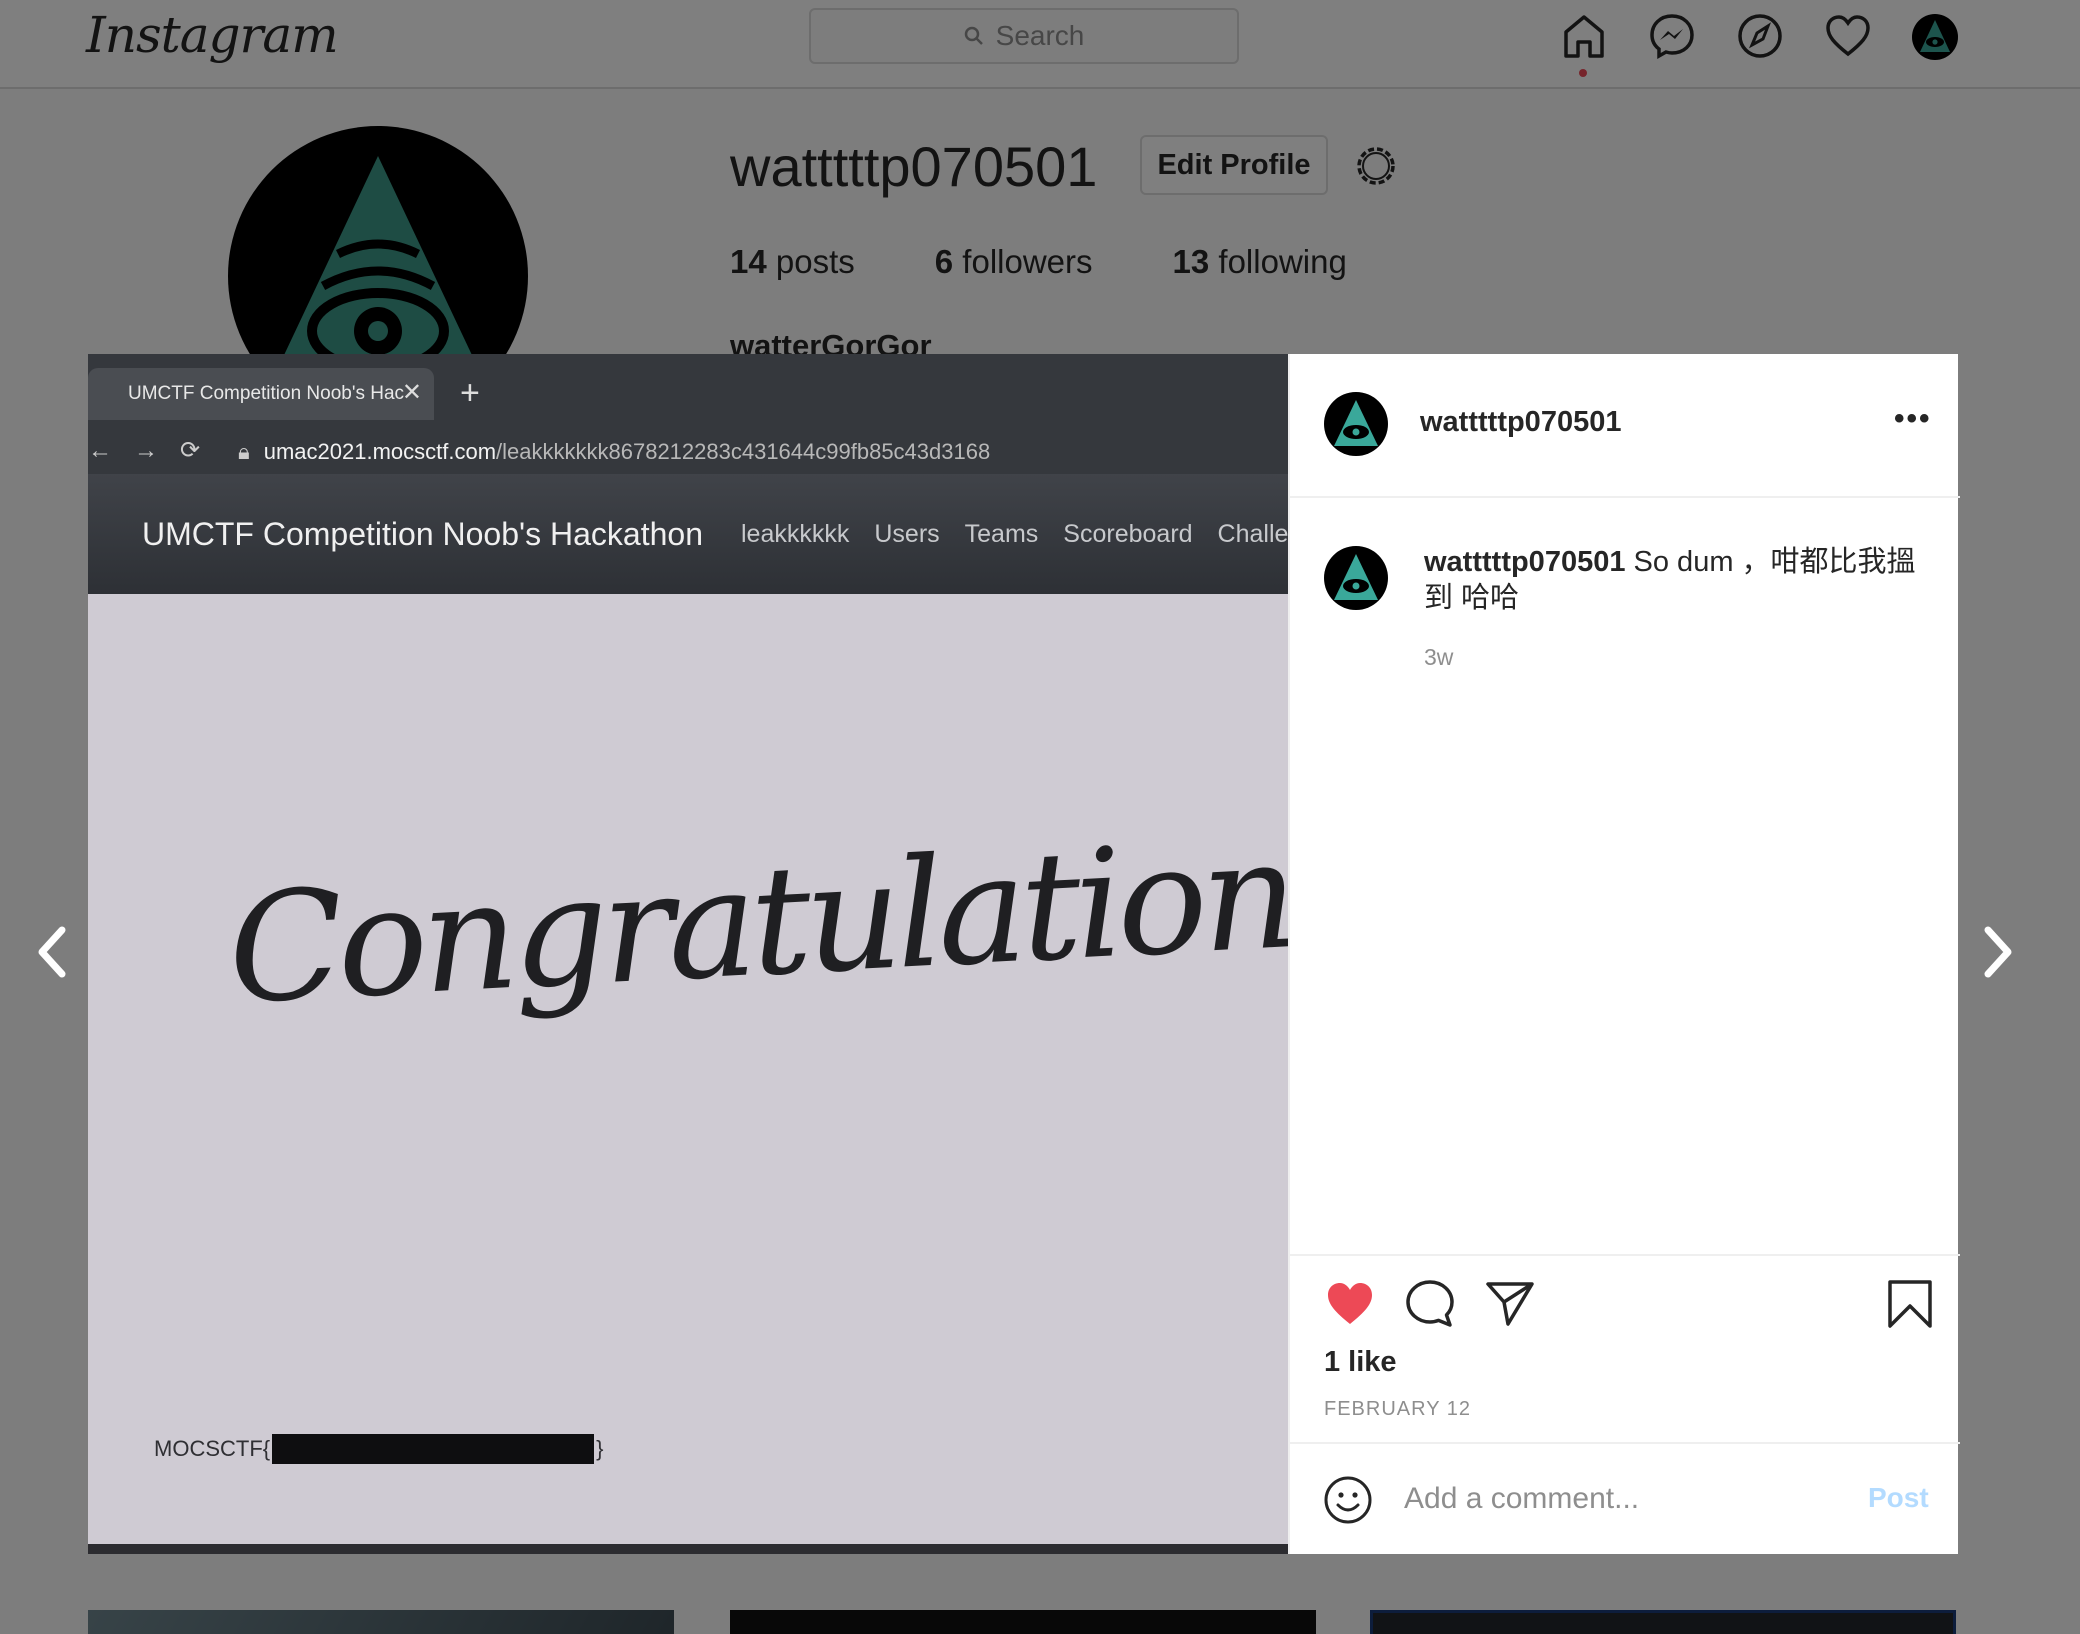 The image size is (2080, 1634). Describe the element at coordinates (411, 392) in the screenshot. I see `photo-tab-close-icon: ✕` at that location.